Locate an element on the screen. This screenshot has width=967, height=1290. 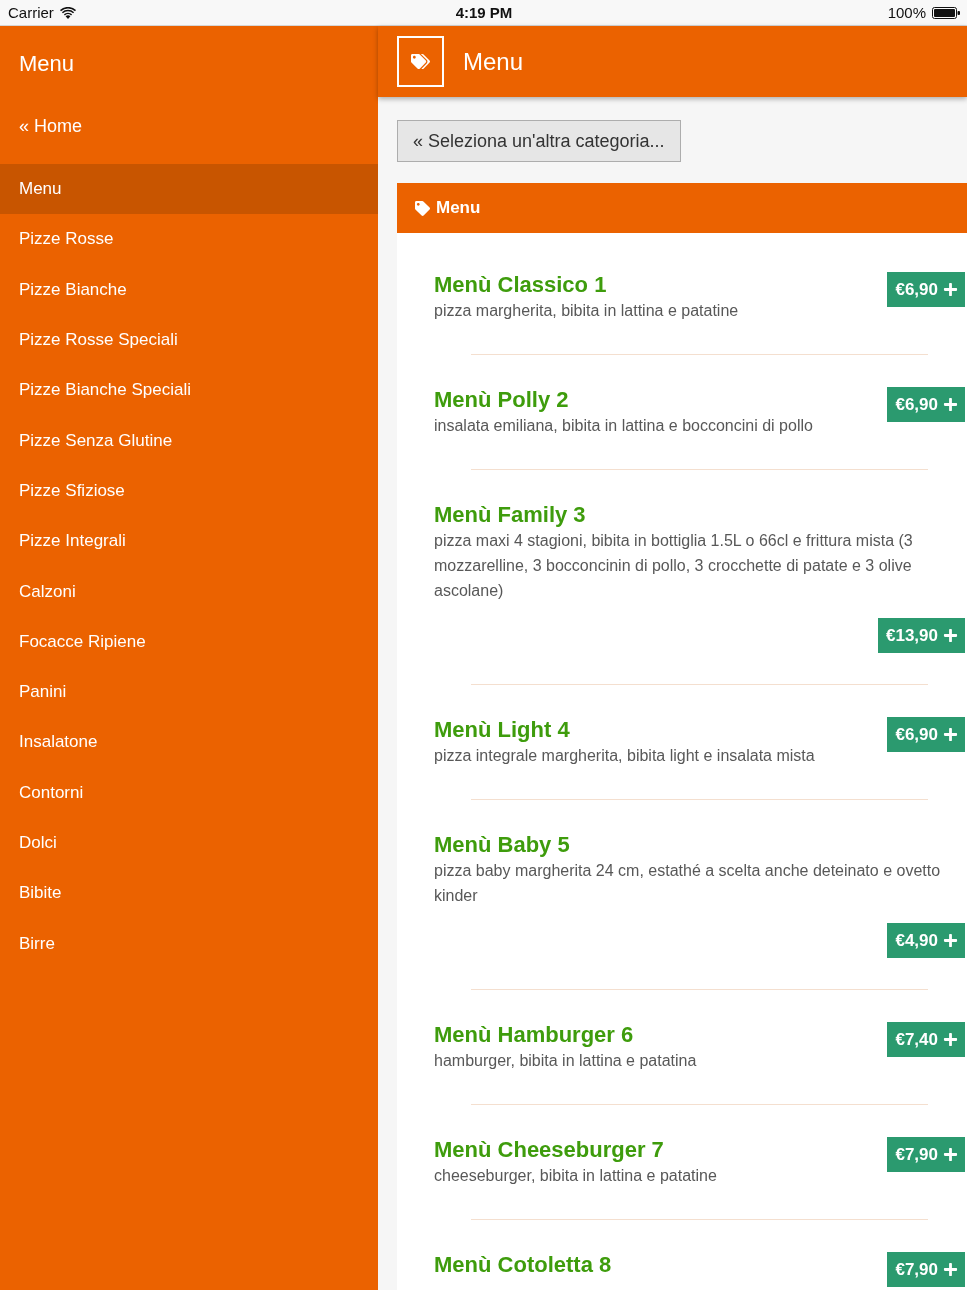
home-link: « Home is located at coordinates (41, 126).